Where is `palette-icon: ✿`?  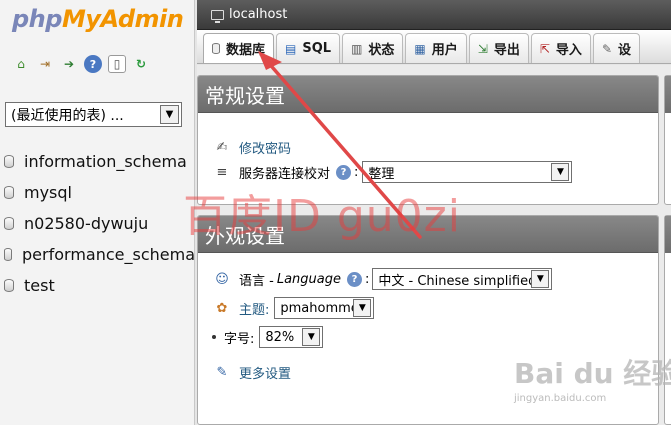 palette-icon: ✿ is located at coordinates (222, 308).